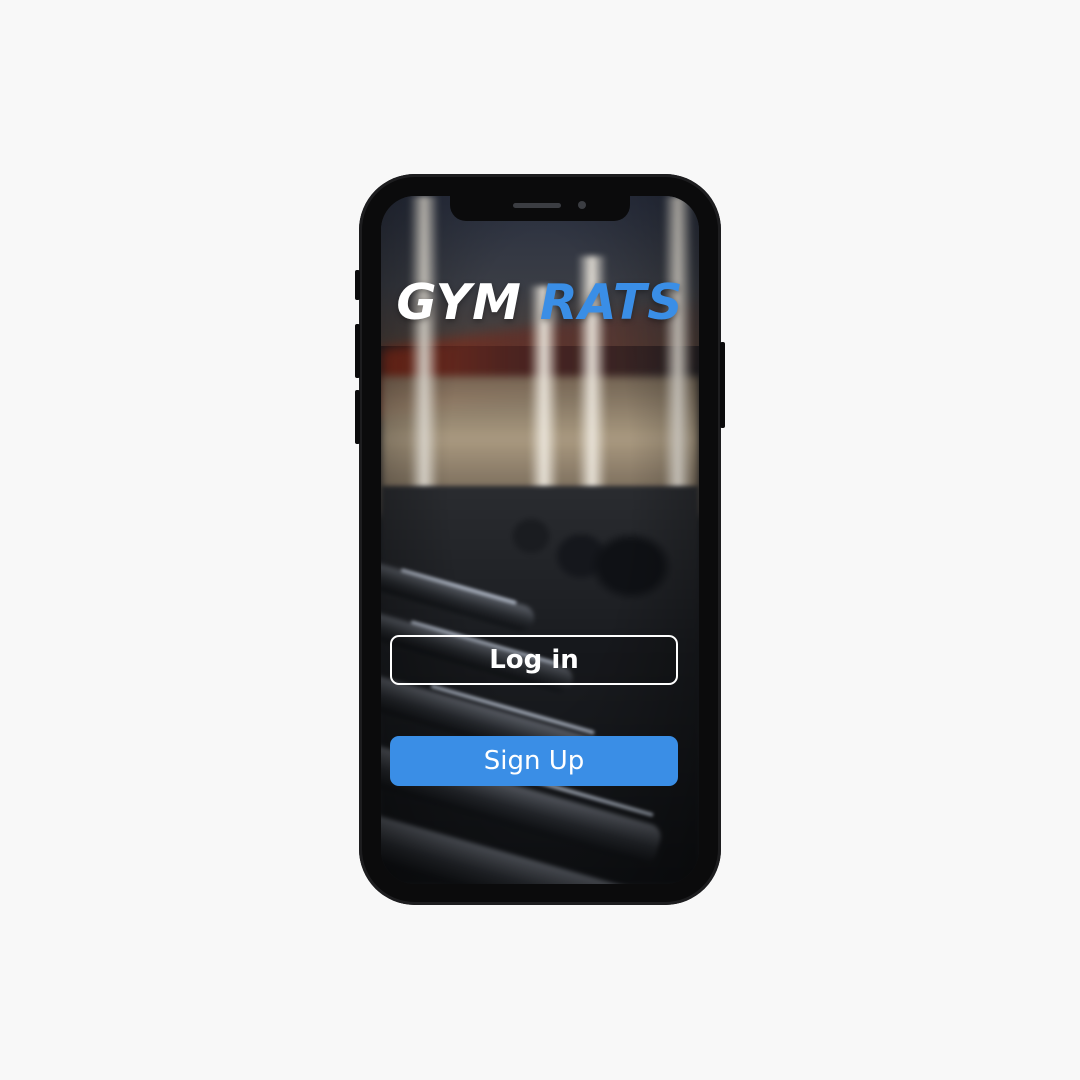 The width and height of the screenshot is (1080, 1080). I want to click on speaker-grille, so click(537, 205).